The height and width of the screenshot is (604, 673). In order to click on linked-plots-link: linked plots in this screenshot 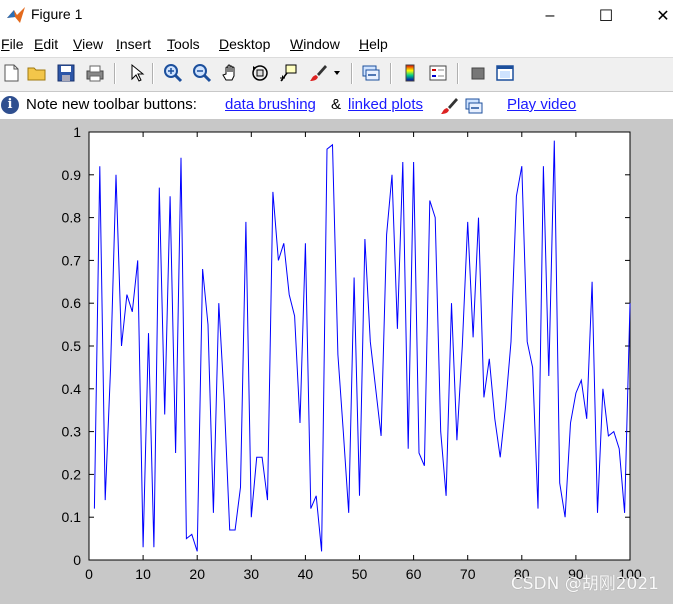, I will do `click(385, 104)`.